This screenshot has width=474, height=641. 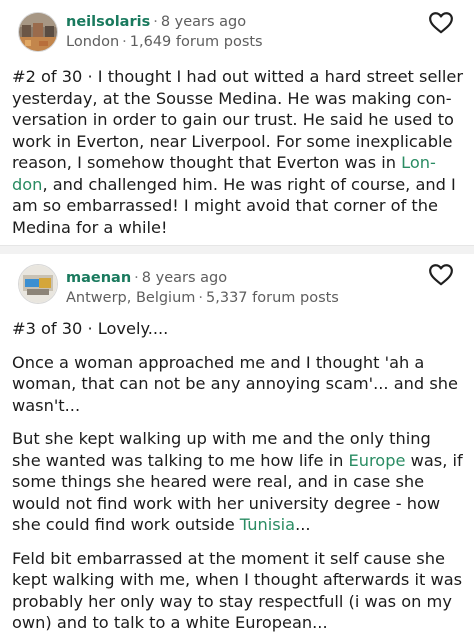 I want to click on europe-link: Europe, so click(x=377, y=460).